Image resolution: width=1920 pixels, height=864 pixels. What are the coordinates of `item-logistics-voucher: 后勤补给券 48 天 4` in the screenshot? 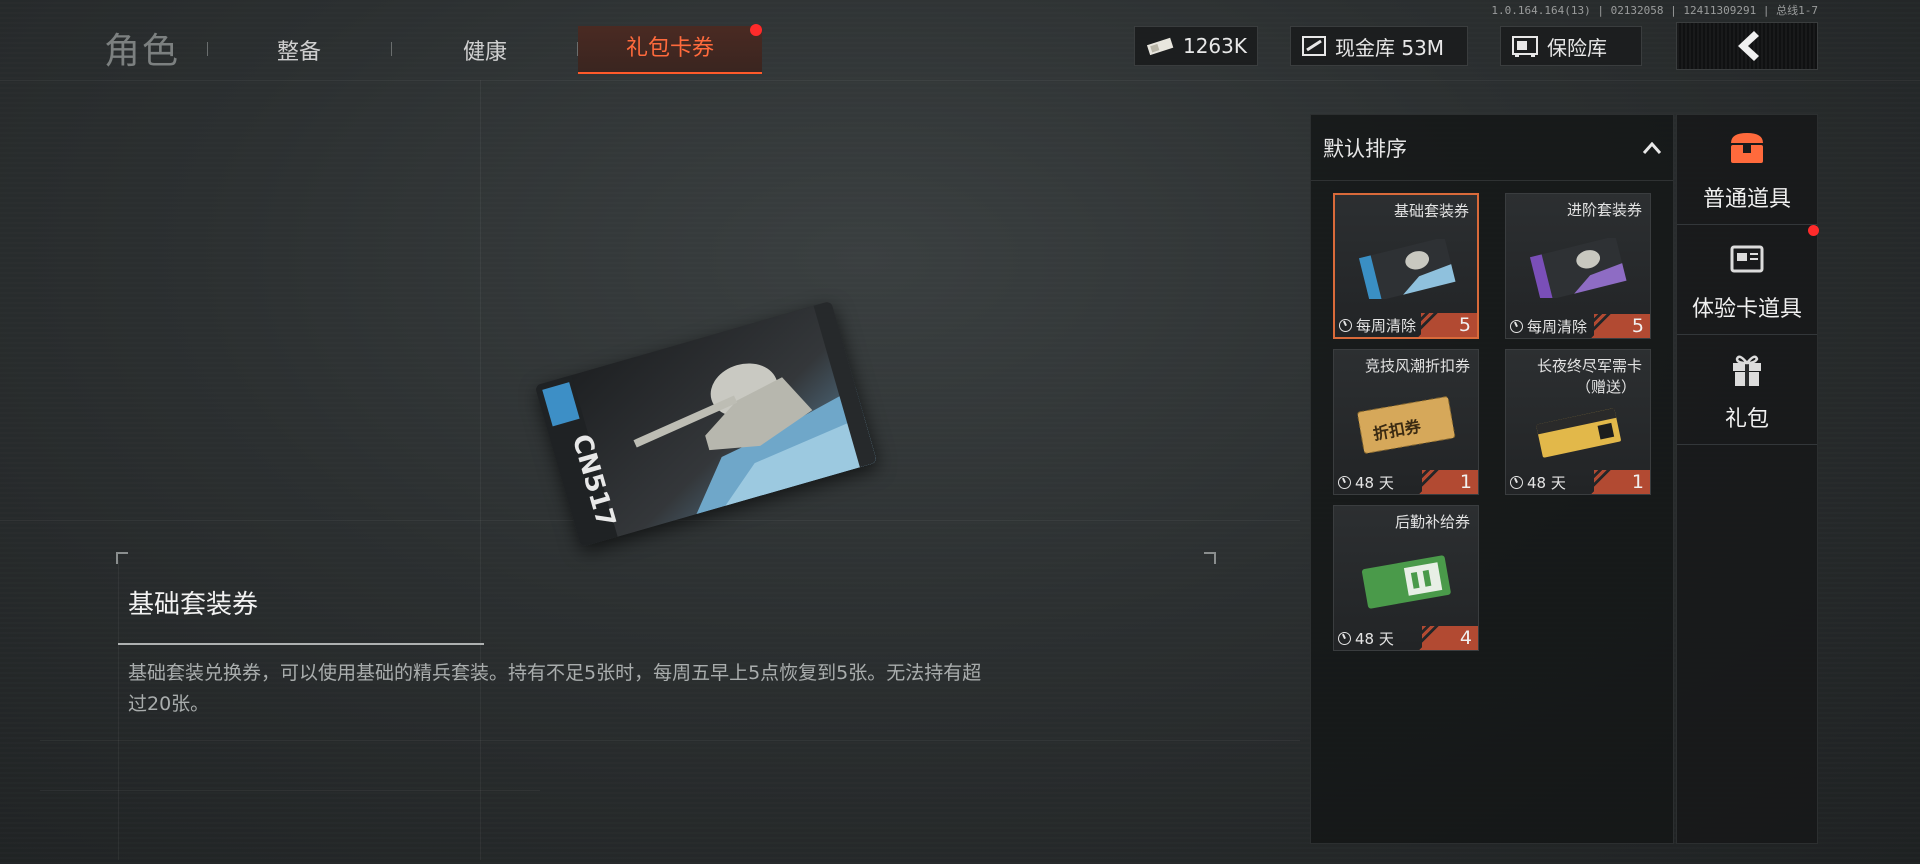 It's located at (1406, 578).